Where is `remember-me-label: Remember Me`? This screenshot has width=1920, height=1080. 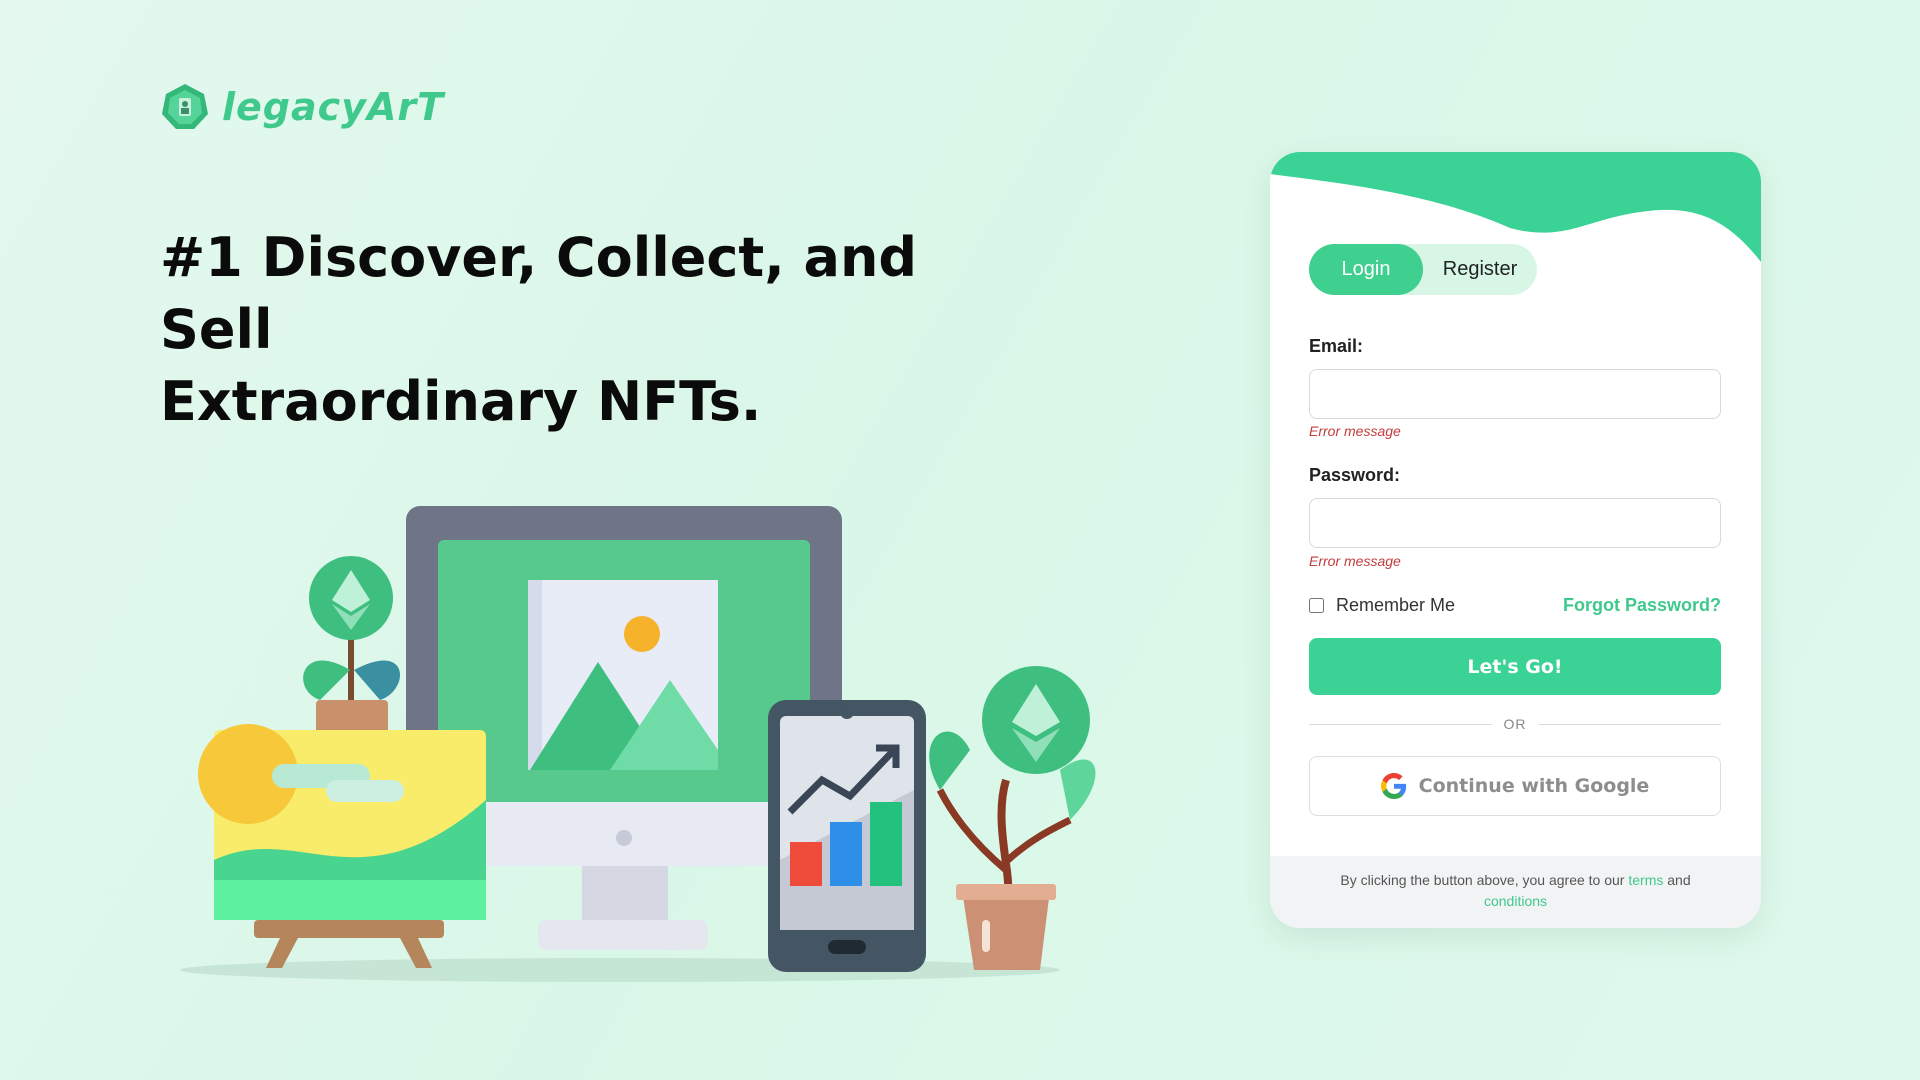
remember-me-label: Remember Me is located at coordinates (1396, 605).